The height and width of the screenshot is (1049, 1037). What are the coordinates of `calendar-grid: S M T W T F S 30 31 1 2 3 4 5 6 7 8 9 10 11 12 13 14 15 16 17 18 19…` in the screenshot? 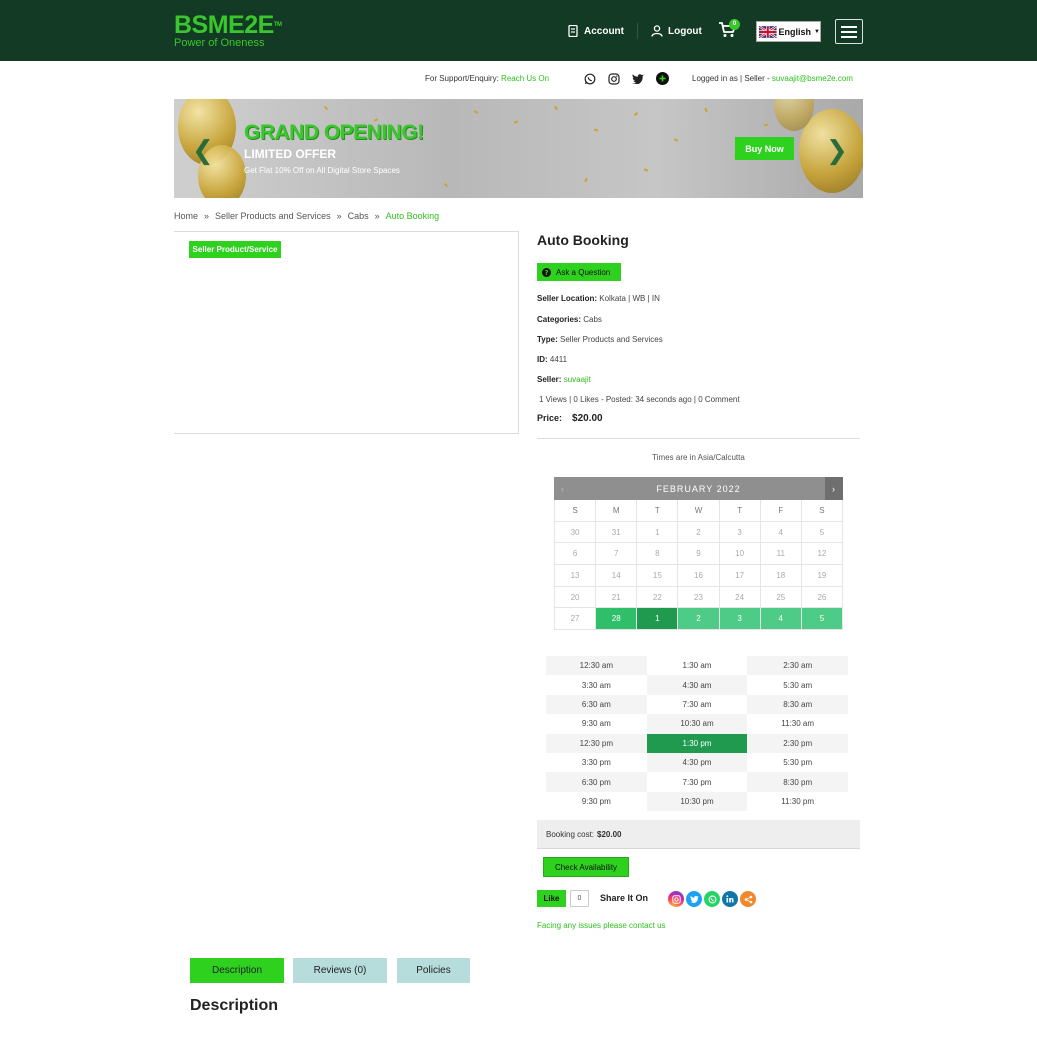 It's located at (698, 565).